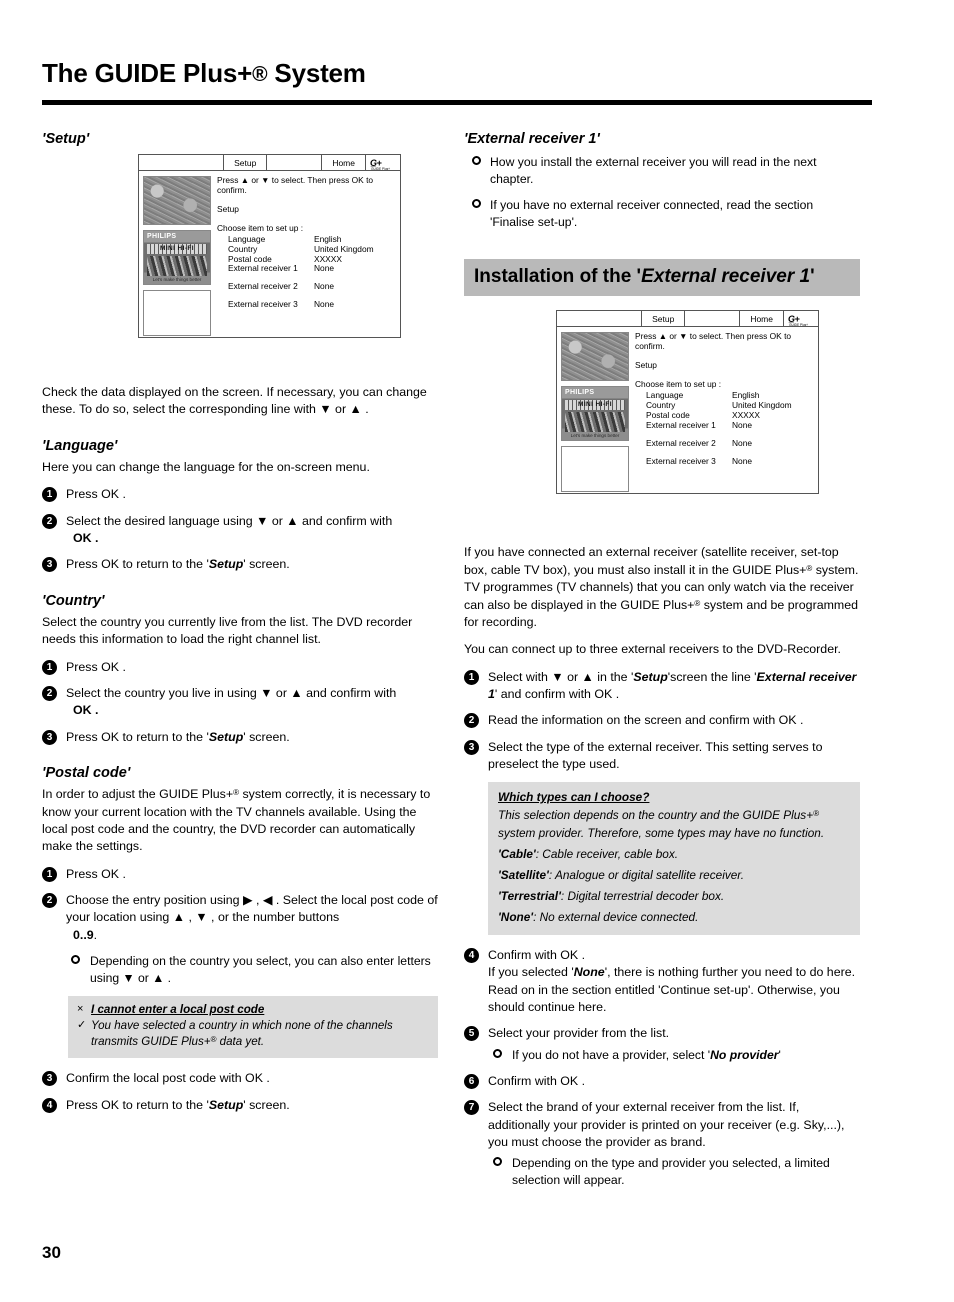 This screenshot has height=1302, width=954. I want to click on step-text: Press OK ., so click(96, 494).